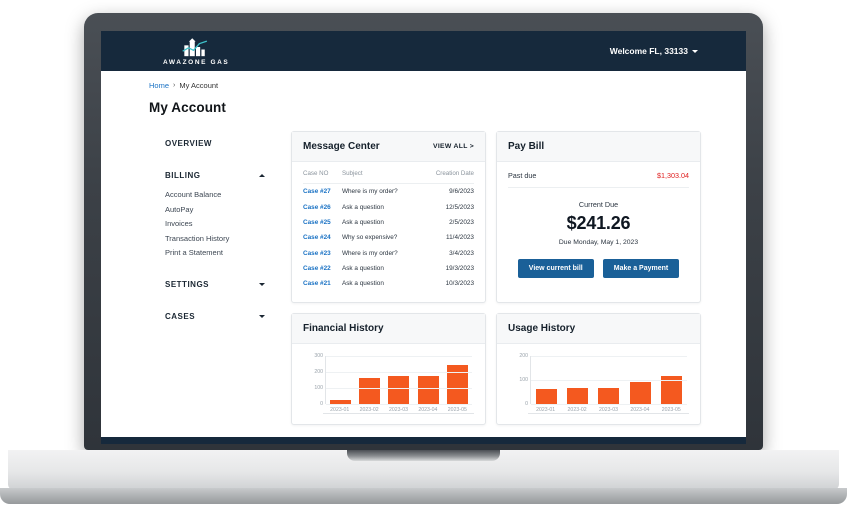 This screenshot has width=847, height=527. What do you see at coordinates (460, 238) in the screenshot?
I see `case-date: 11/4/2023` at bounding box center [460, 238].